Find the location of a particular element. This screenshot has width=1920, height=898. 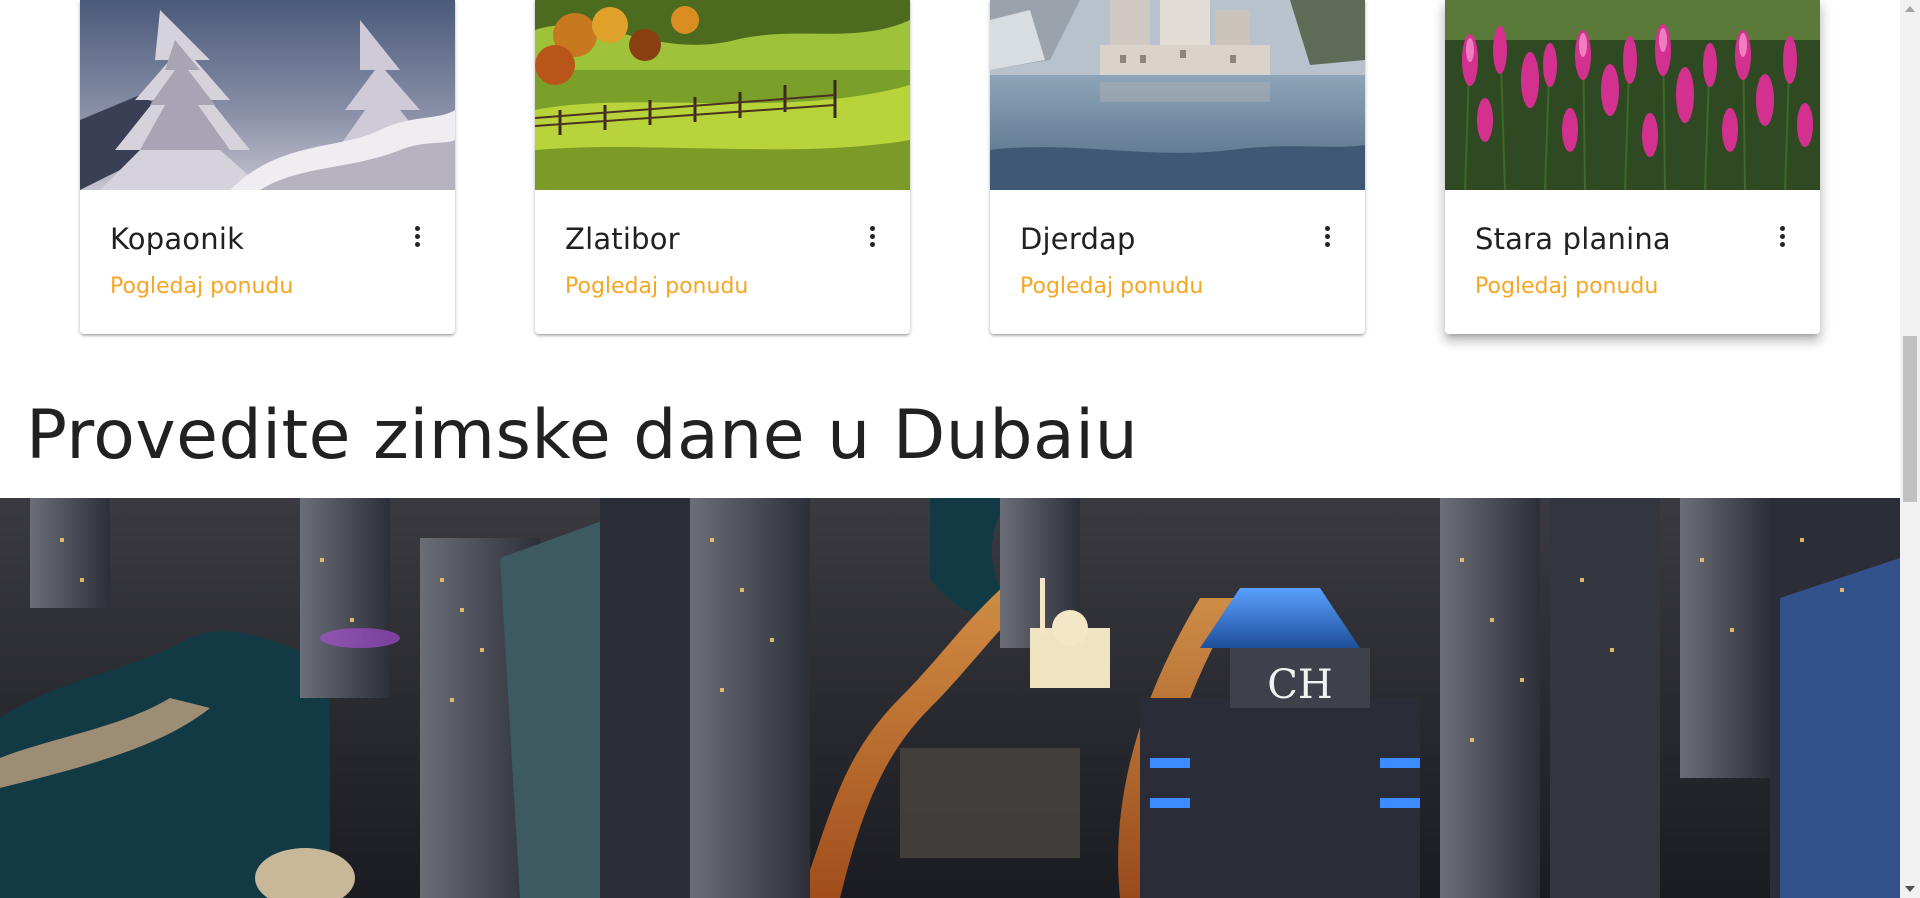

card-image-zlatibor is located at coordinates (722, 95).